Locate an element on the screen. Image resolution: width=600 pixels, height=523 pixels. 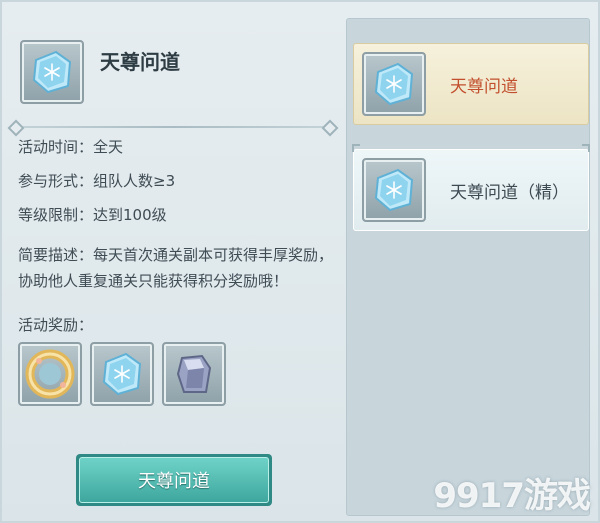
activity-time-label: 活动时间： is located at coordinates (56, 147).